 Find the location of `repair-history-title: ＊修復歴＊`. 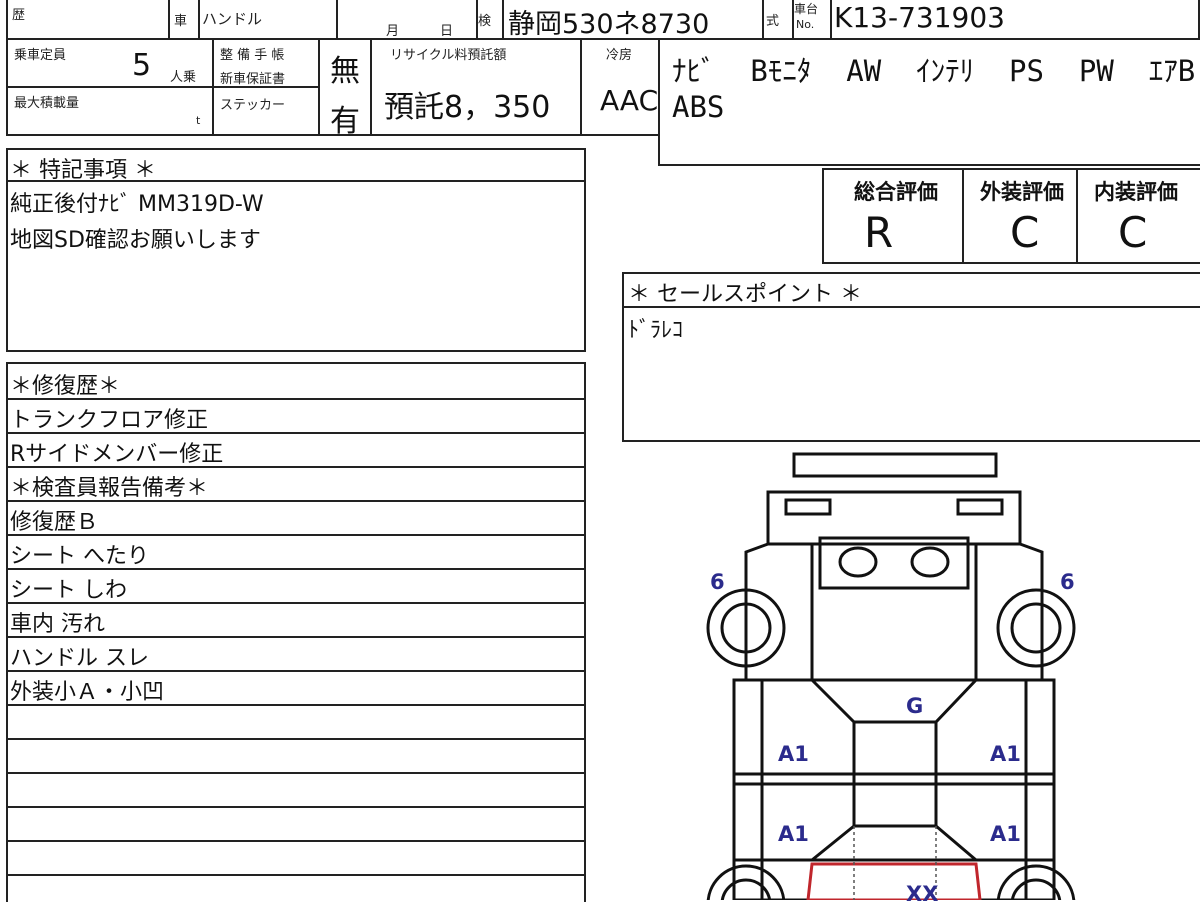

repair-history-title: ＊修復歴＊ is located at coordinates (65, 386).